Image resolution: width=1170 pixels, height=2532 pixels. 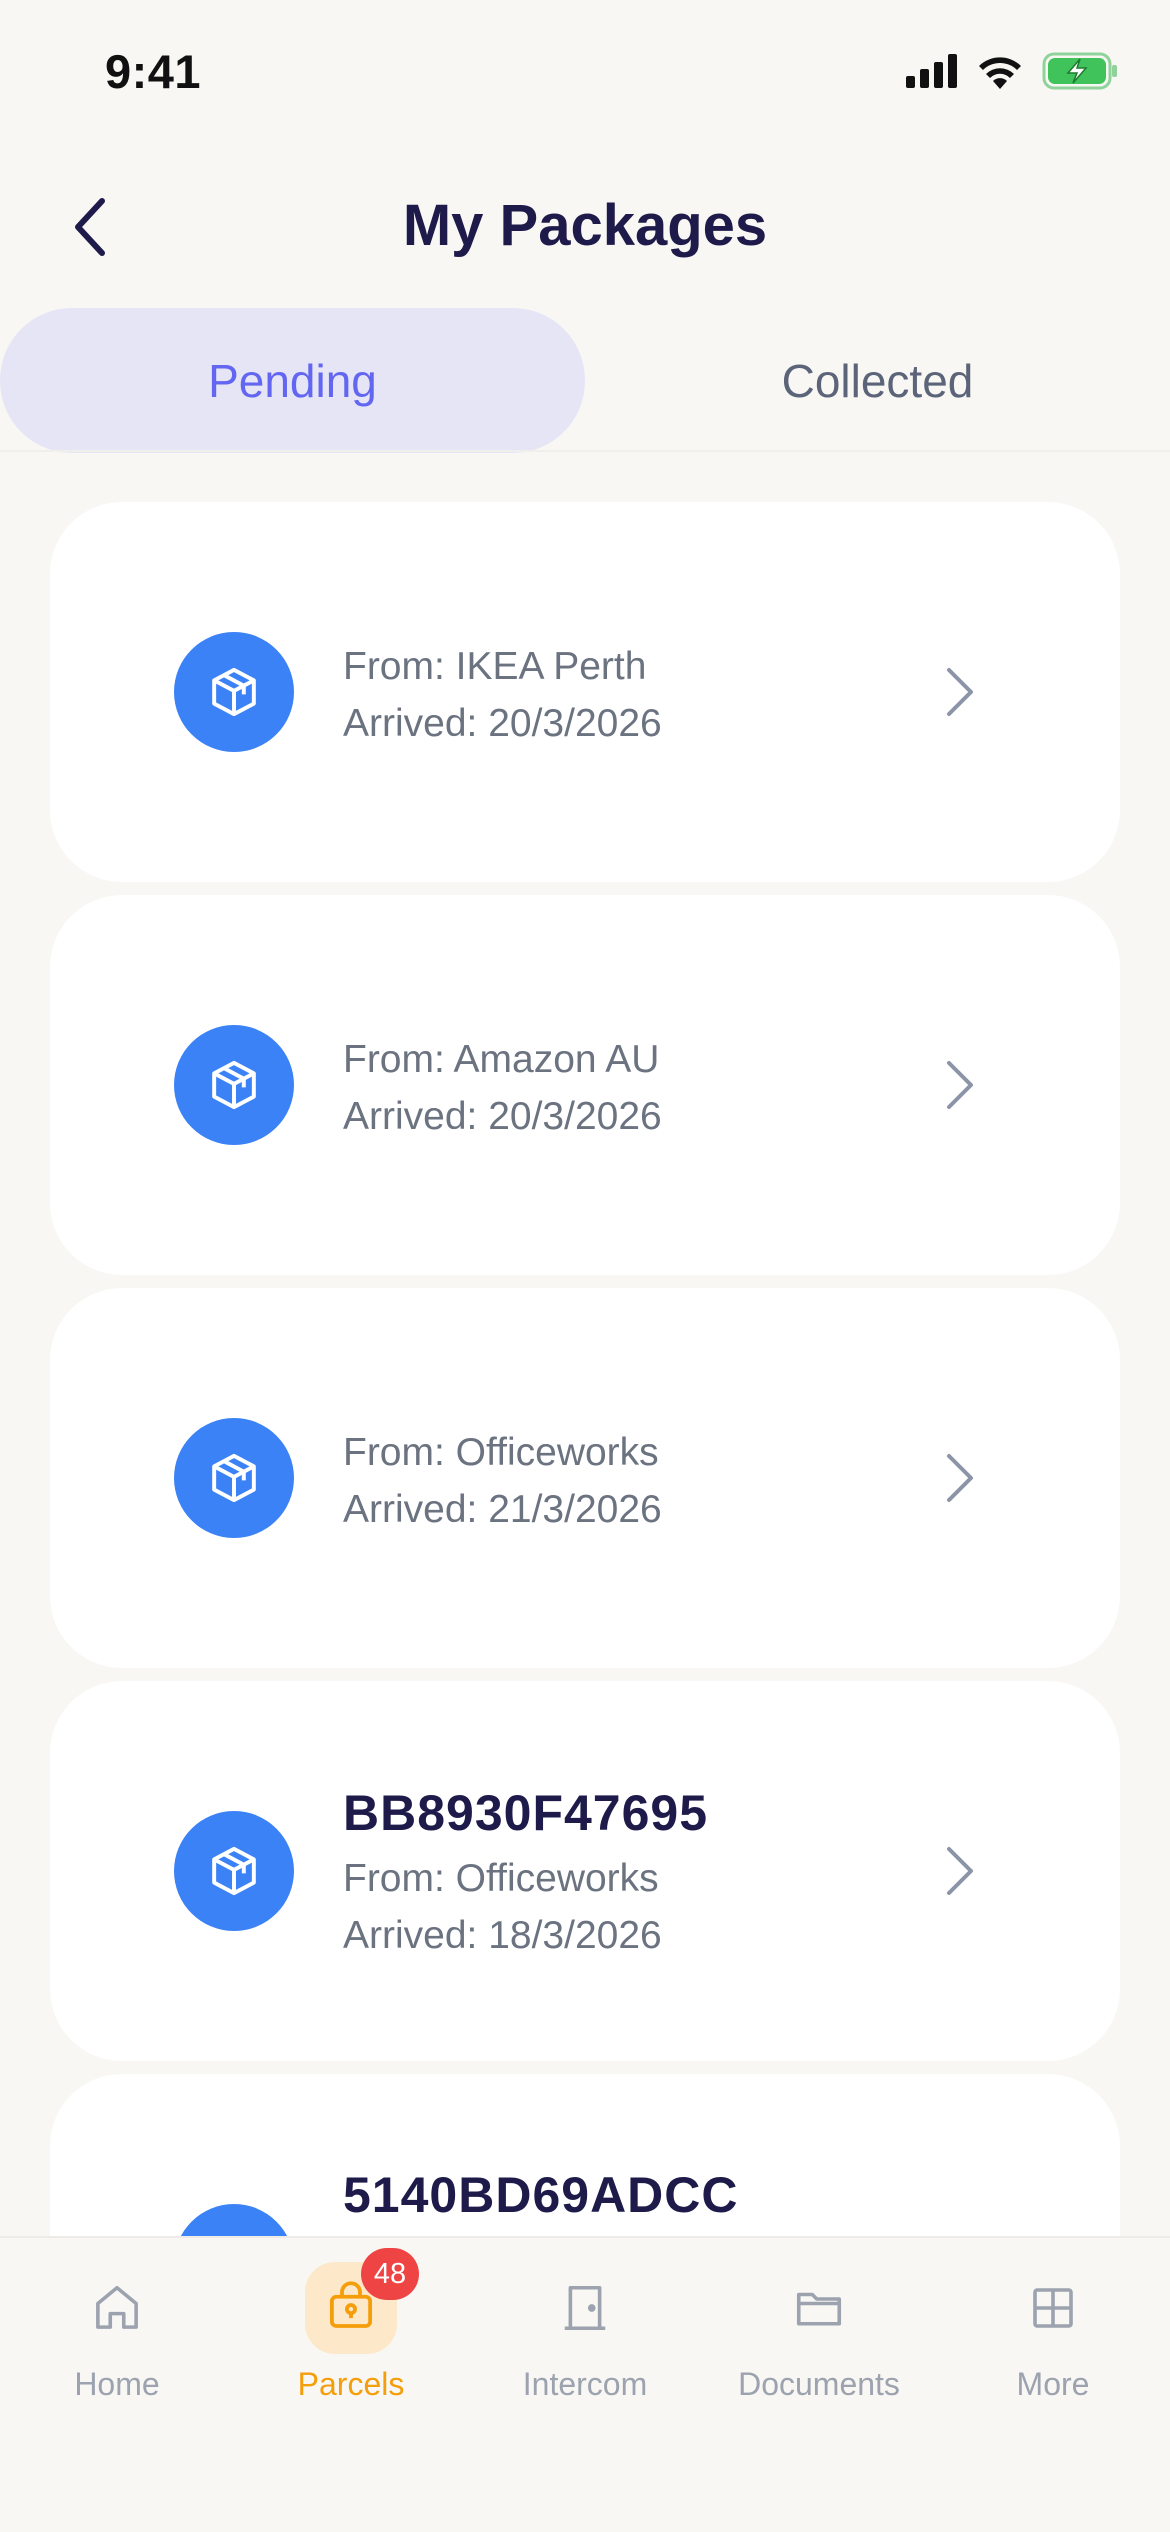 What do you see at coordinates (390, 2274) in the screenshot?
I see `parcels-count-badge: 48` at bounding box center [390, 2274].